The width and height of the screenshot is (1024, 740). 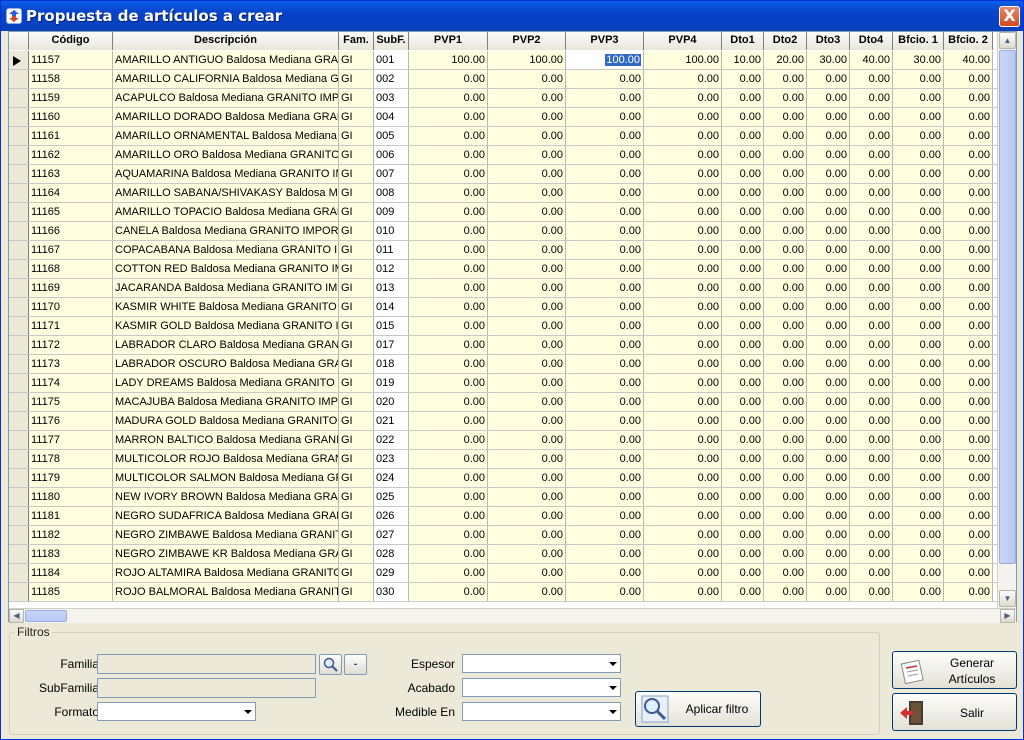 I want to click on table-cell: 008, so click(x=391, y=193).